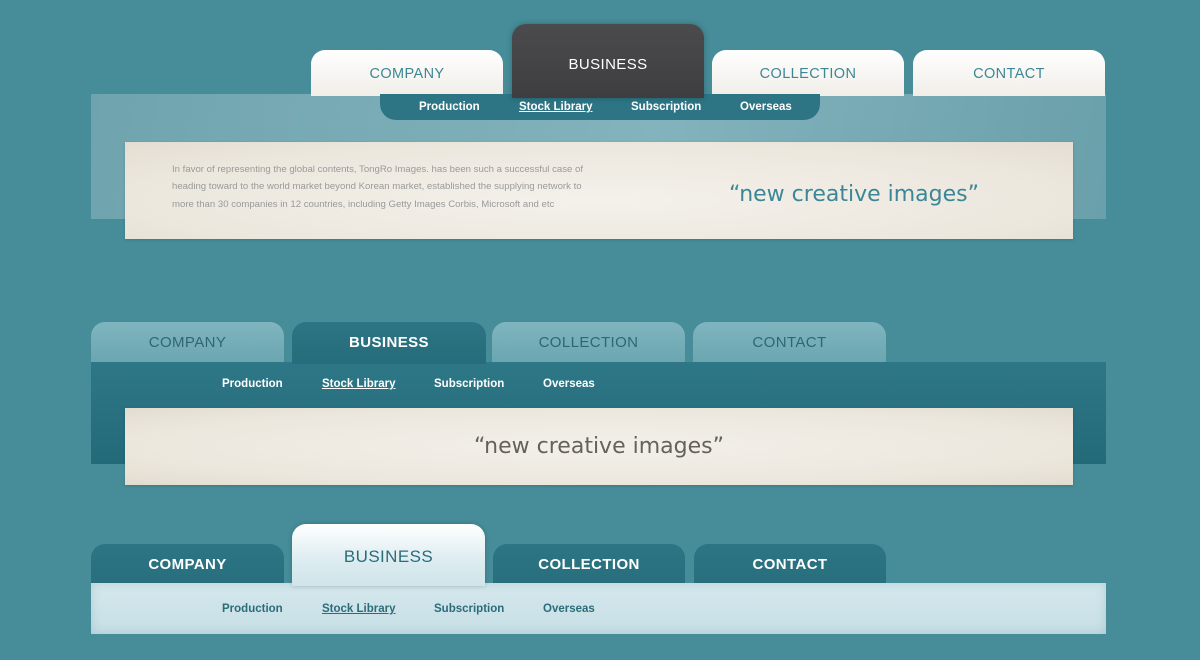 The height and width of the screenshot is (660, 1200). Describe the element at coordinates (187, 564) in the screenshot. I see `nav3-tab-company: COMPANY` at that location.